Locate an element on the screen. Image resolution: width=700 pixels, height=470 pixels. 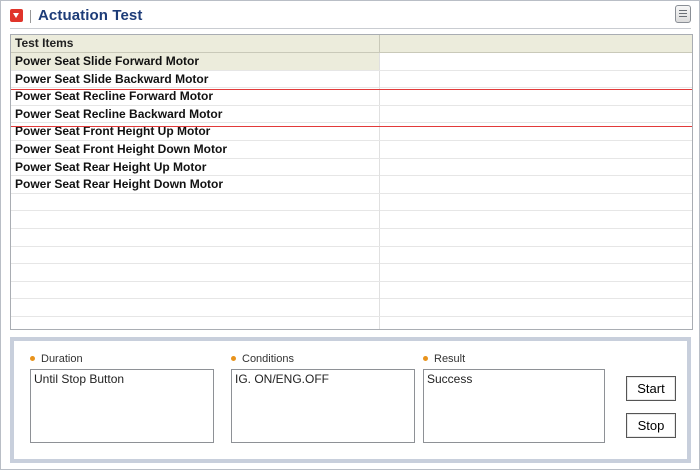
test-item-name: Power Seat Recline Forward Motor is located at coordinates (195, 97).